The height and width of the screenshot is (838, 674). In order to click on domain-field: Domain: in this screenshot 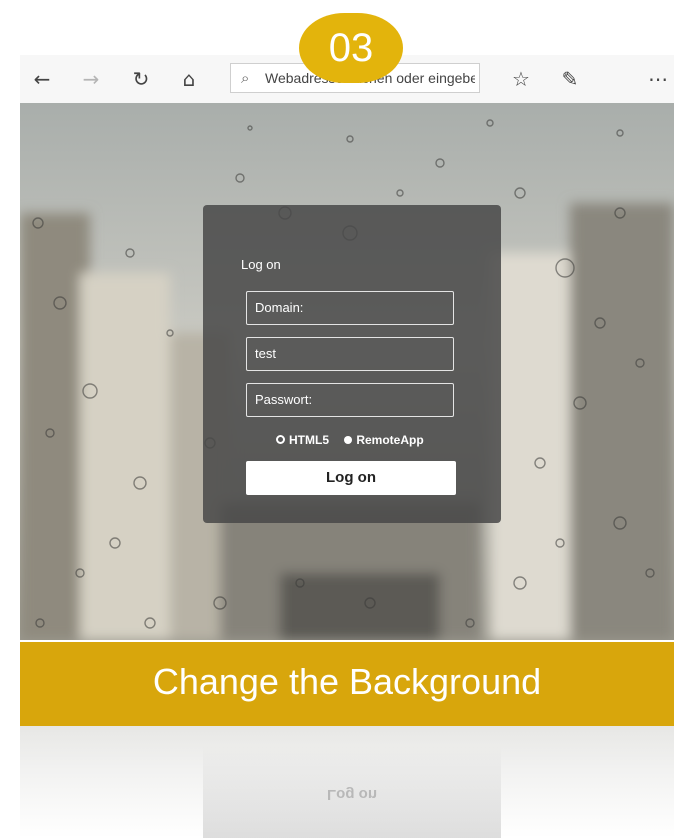, I will do `click(350, 308)`.